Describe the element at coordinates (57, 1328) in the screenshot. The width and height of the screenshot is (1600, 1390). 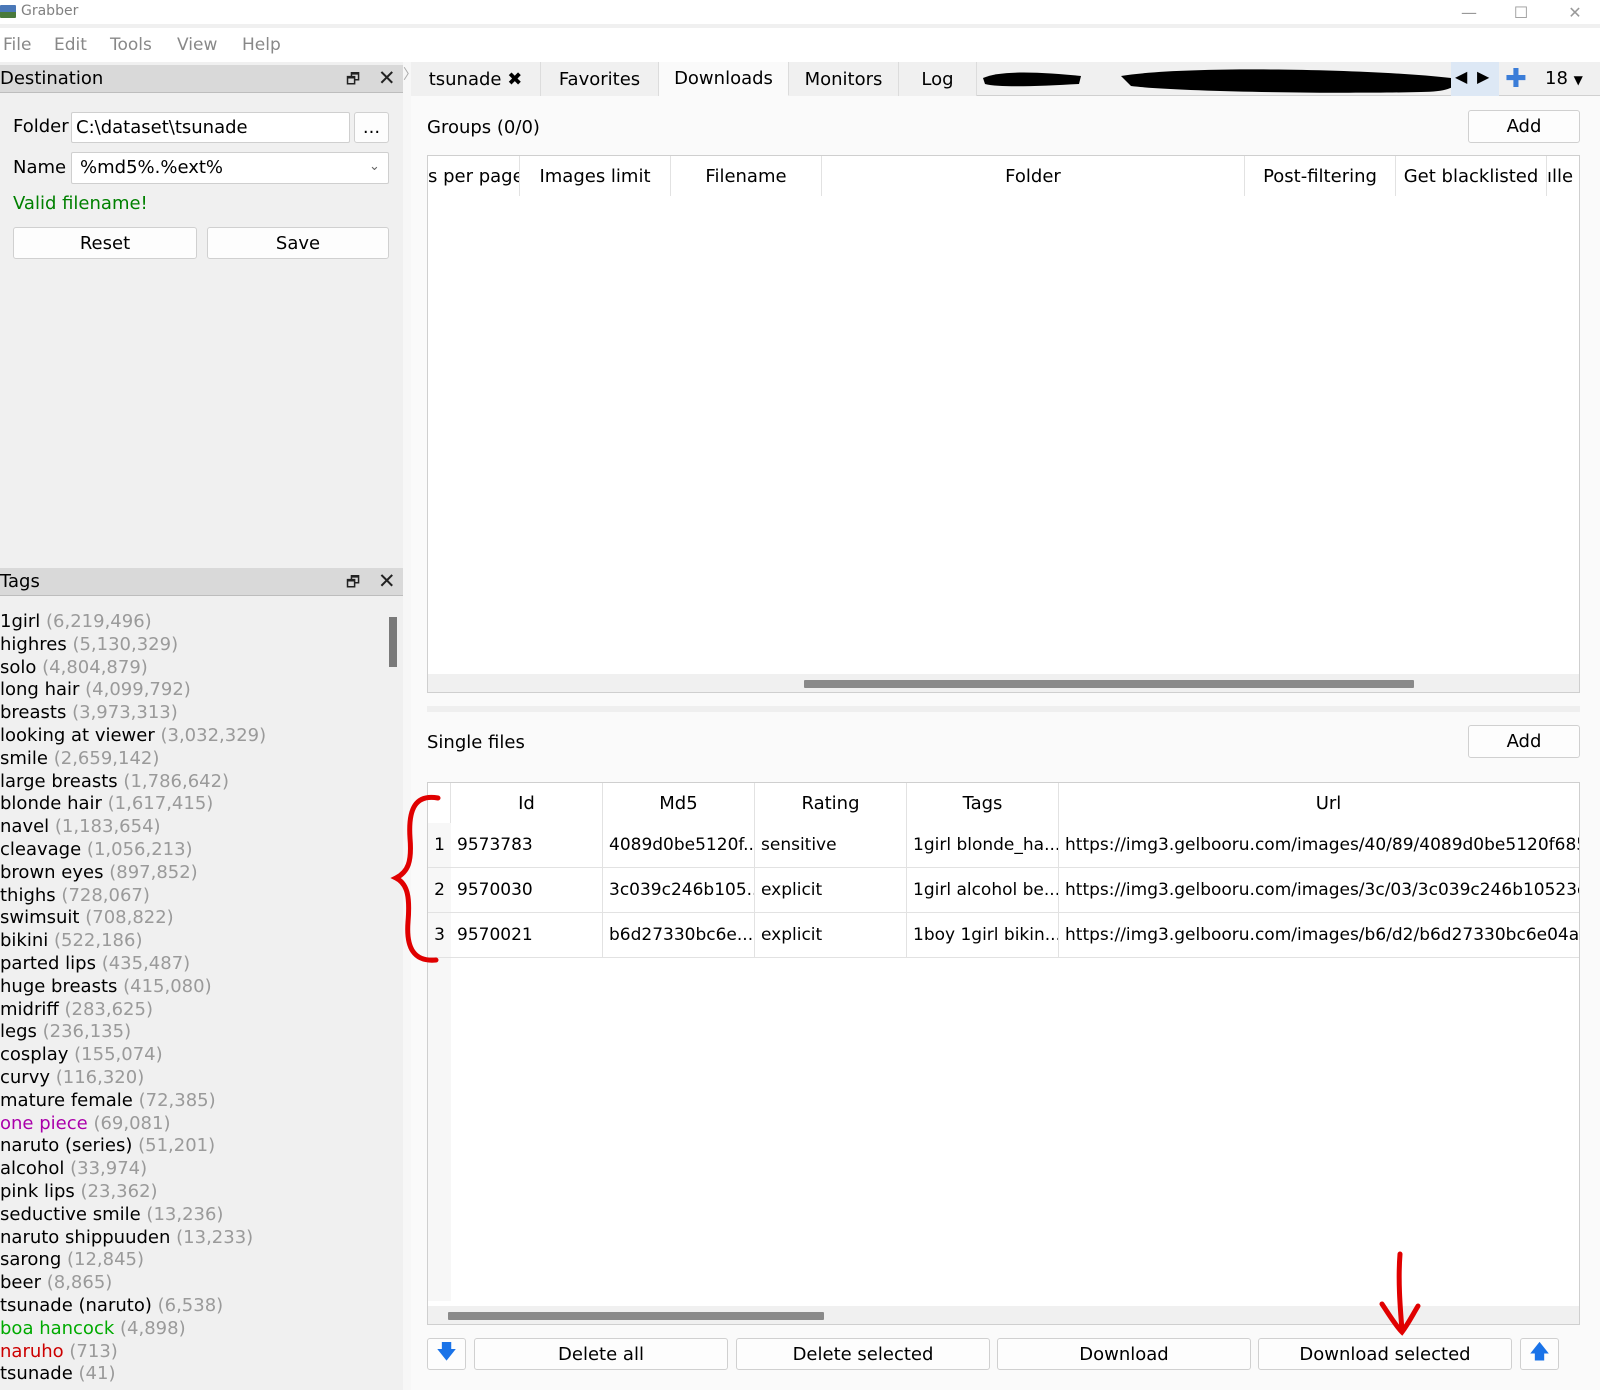
I see `tag-name: boa hancock` at that location.